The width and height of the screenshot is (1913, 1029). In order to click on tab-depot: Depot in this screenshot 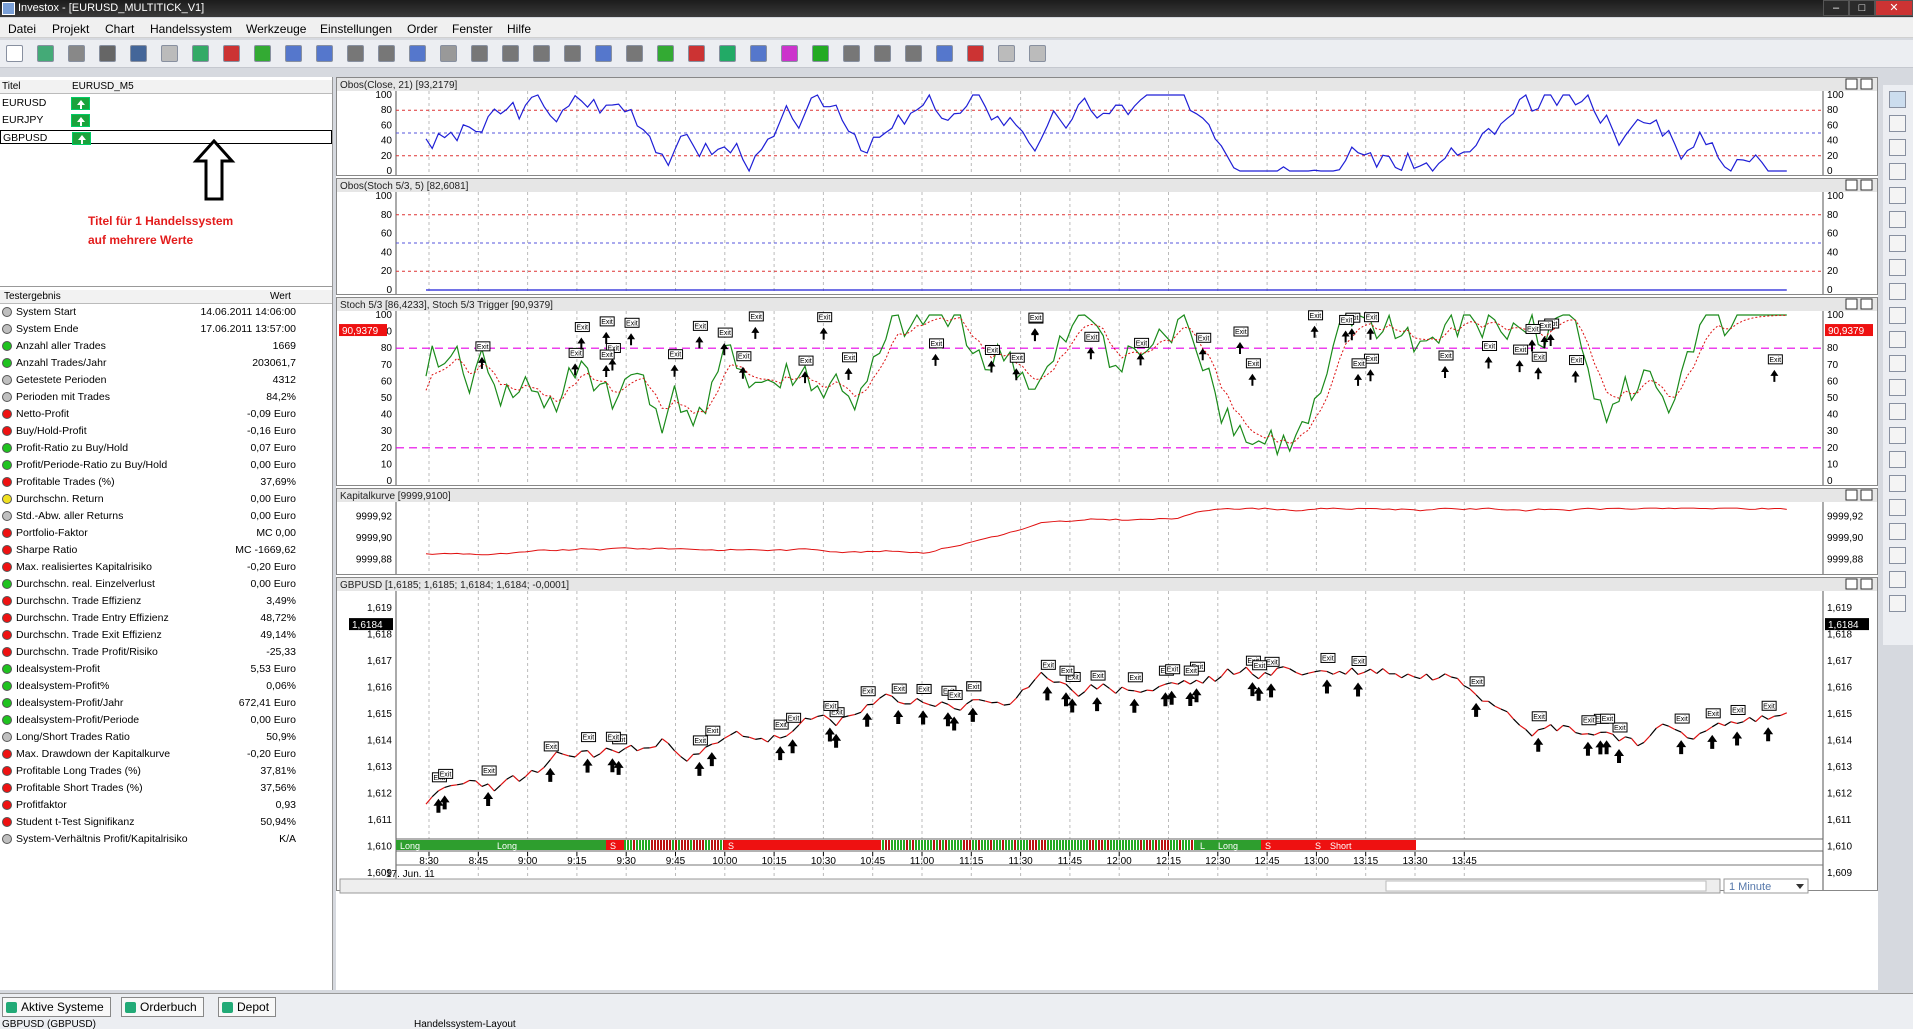, I will do `click(247, 1007)`.